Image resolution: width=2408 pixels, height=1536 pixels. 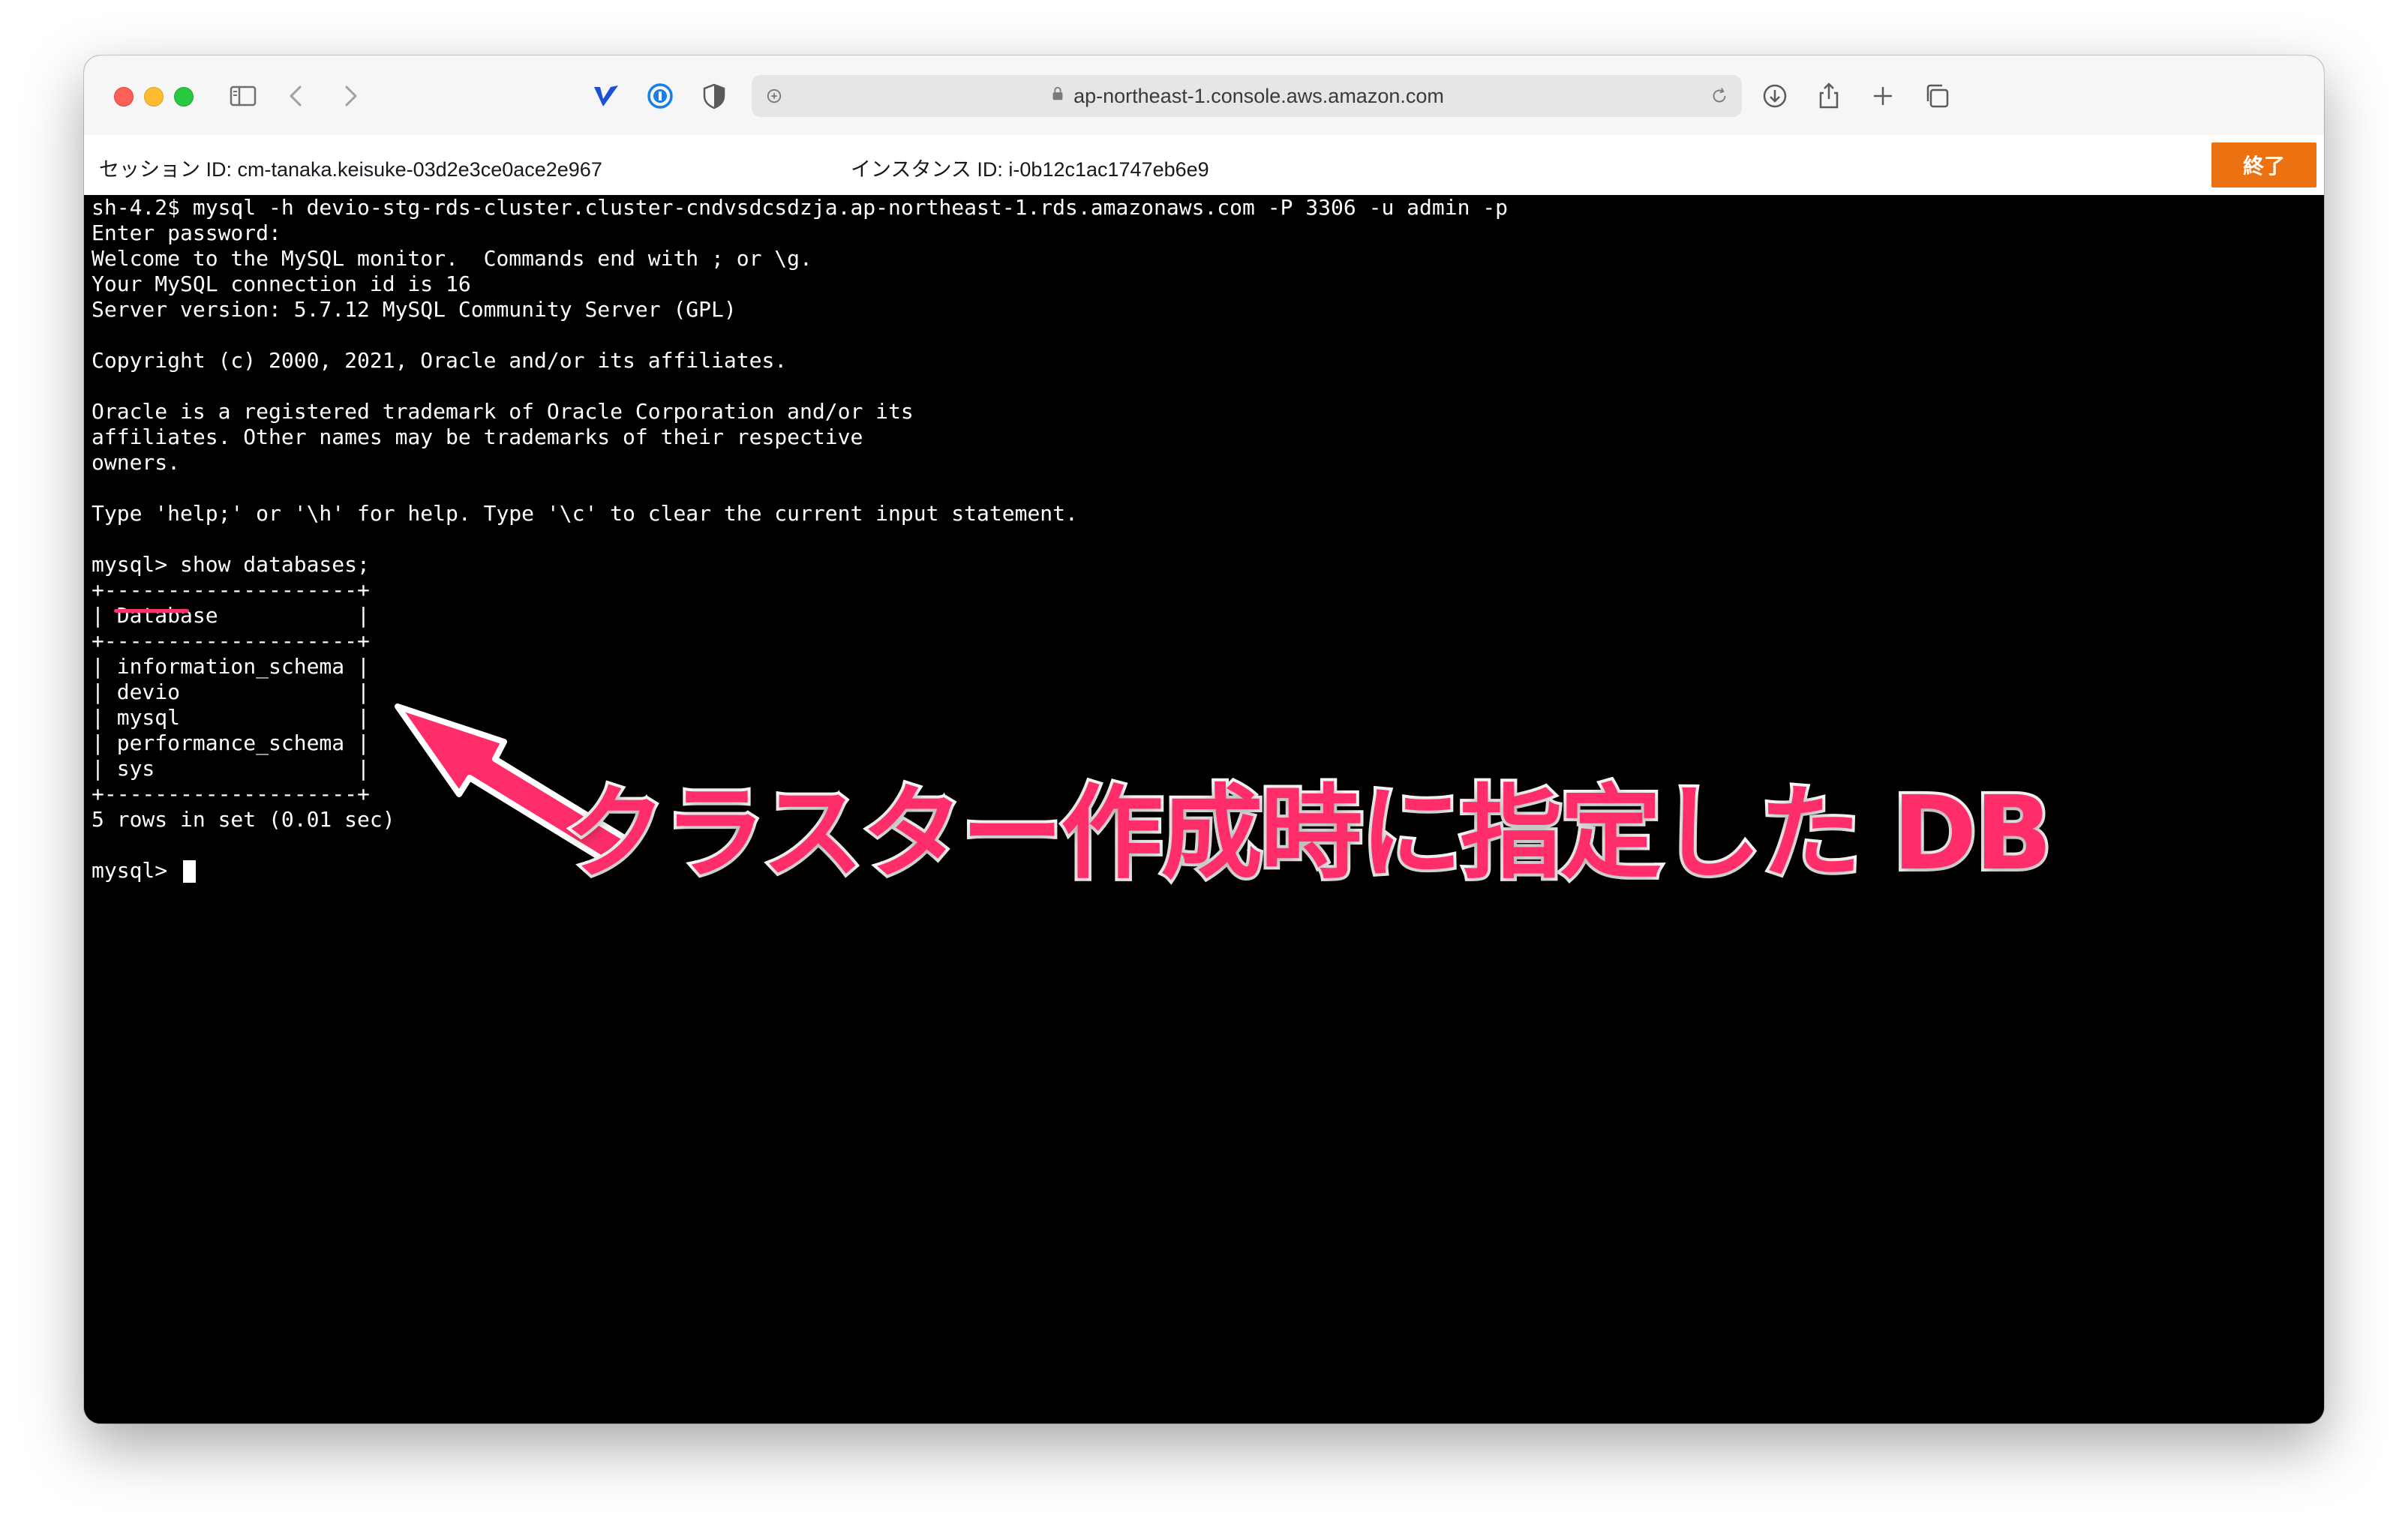 What do you see at coordinates (1774, 96) in the screenshot?
I see `download-icon` at bounding box center [1774, 96].